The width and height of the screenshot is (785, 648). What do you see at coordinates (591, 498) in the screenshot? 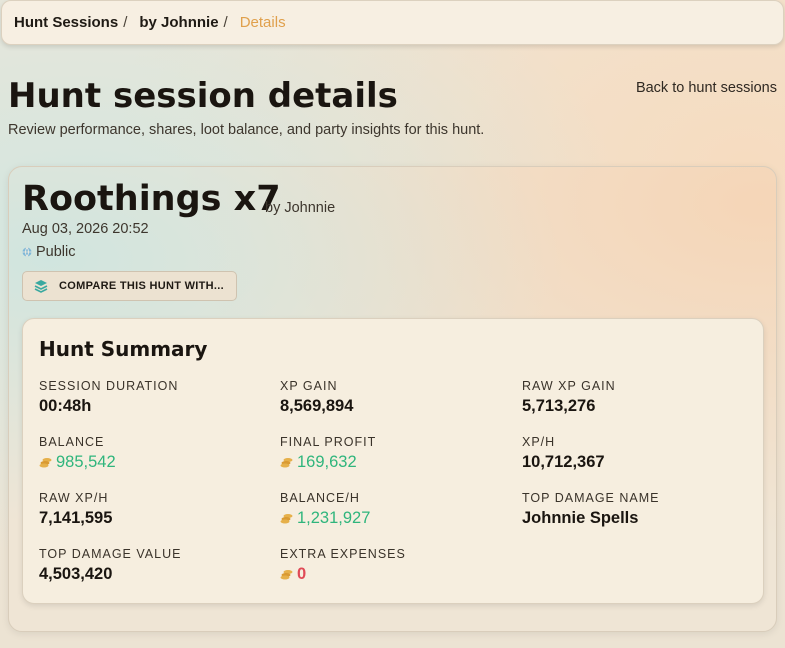
I see `stat-label: TOP DAMAGE NAME` at bounding box center [591, 498].